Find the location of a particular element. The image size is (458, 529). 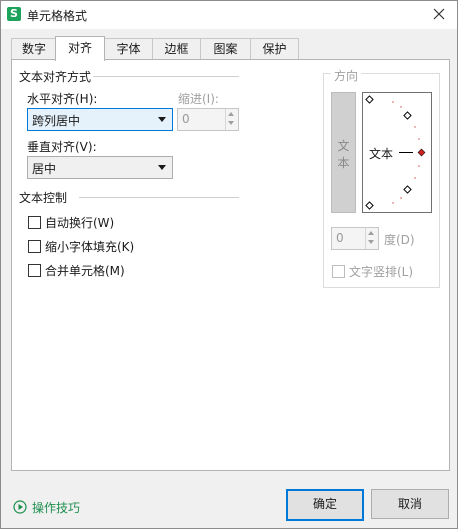

alignment-section-divider is located at coordinates (164, 76).